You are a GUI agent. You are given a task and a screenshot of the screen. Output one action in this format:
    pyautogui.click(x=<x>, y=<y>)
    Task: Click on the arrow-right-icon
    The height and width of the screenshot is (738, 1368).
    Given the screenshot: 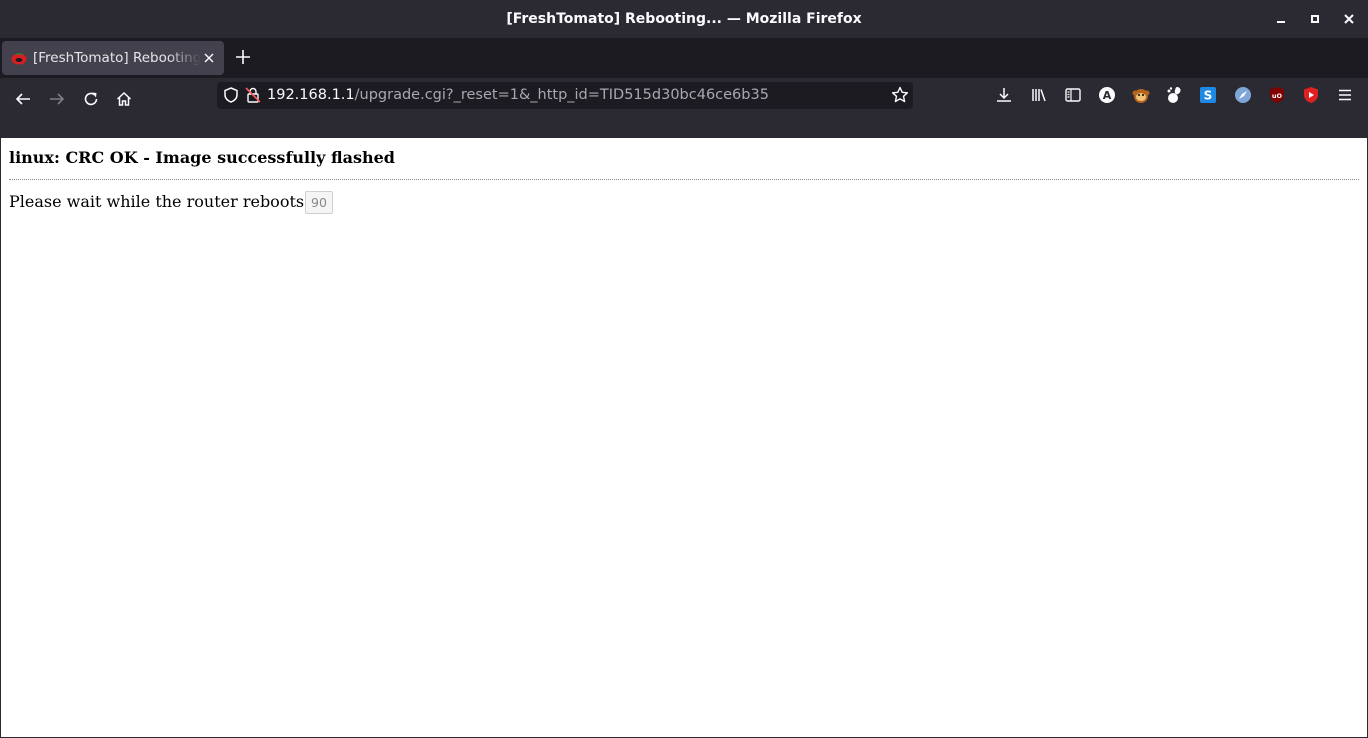 What is the action you would take?
    pyautogui.click(x=57, y=99)
    